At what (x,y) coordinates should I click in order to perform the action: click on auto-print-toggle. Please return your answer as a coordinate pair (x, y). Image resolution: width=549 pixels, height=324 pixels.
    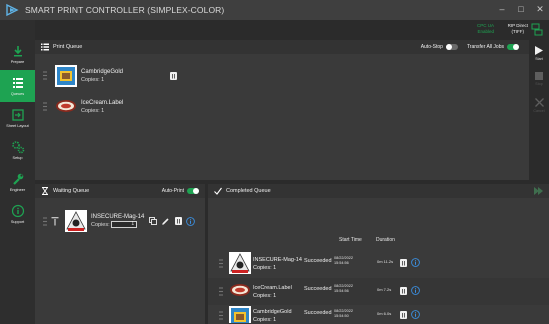
    Looking at the image, I should click on (193, 191).